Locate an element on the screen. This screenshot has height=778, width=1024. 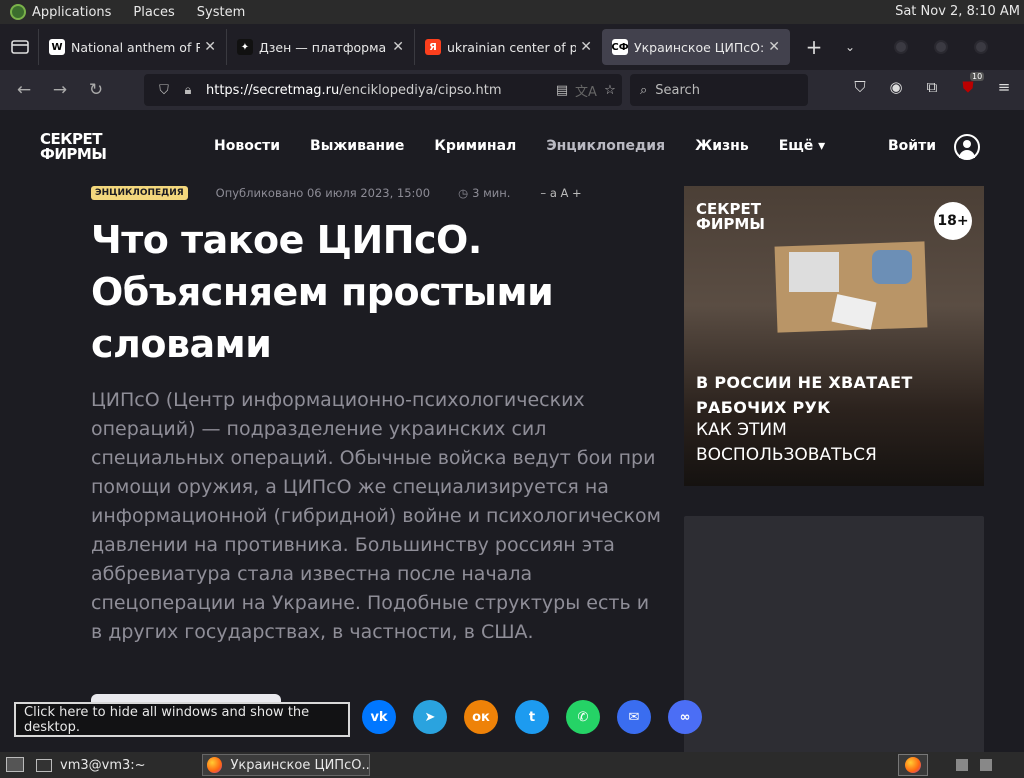
workspace-tray is located at coordinates (985, 765).